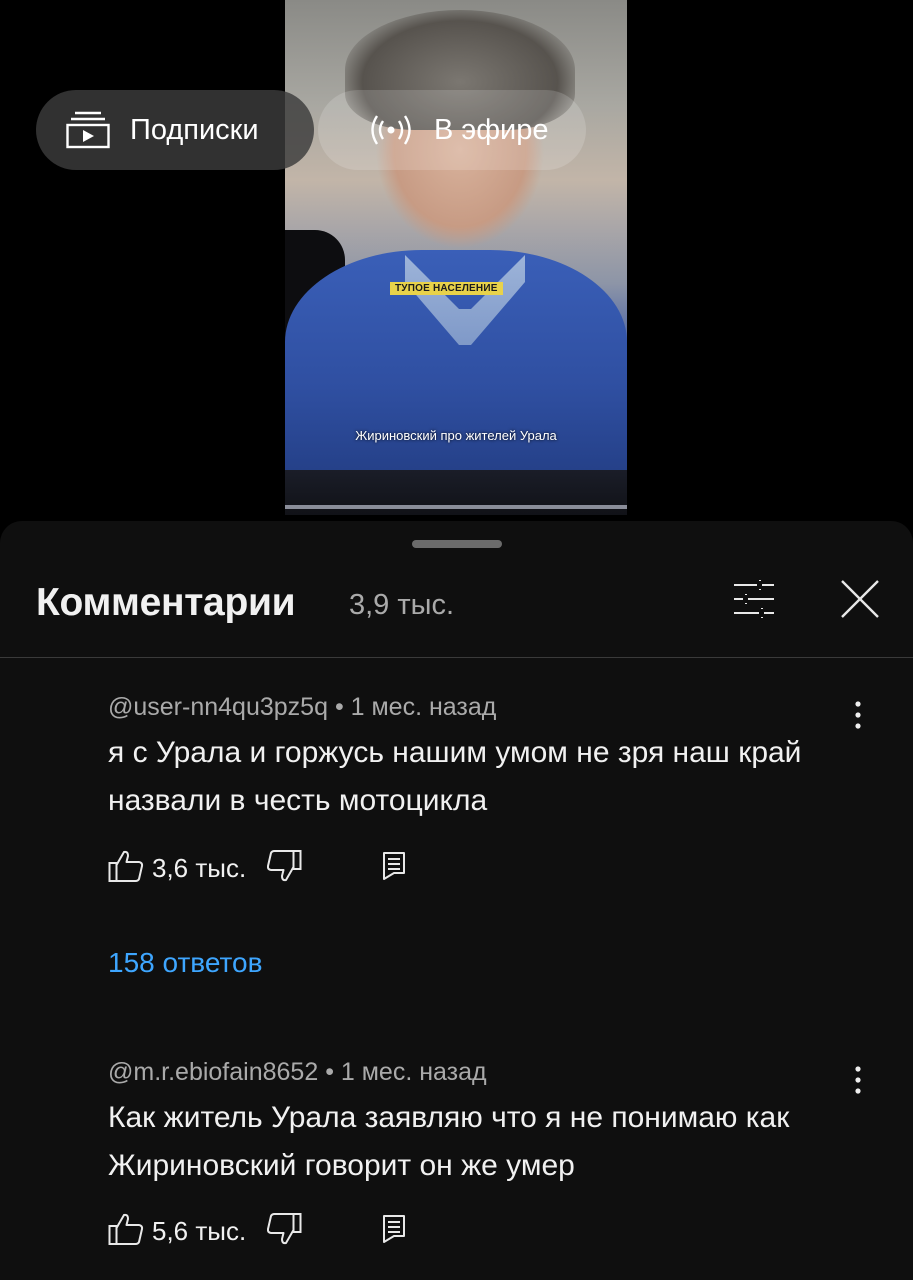 The width and height of the screenshot is (913, 1280). I want to click on video-subtitle: Жириновский про жителей Урала, so click(456, 435).